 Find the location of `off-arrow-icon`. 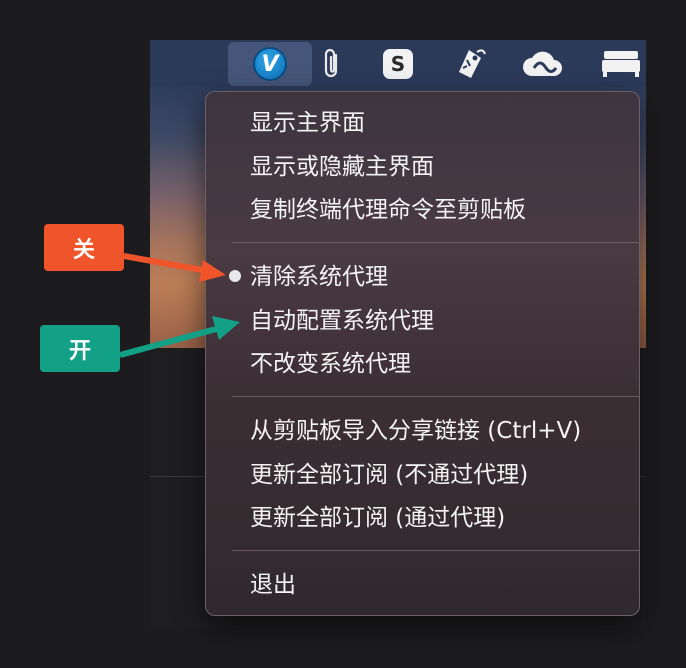

off-arrow-icon is located at coordinates (174, 267).